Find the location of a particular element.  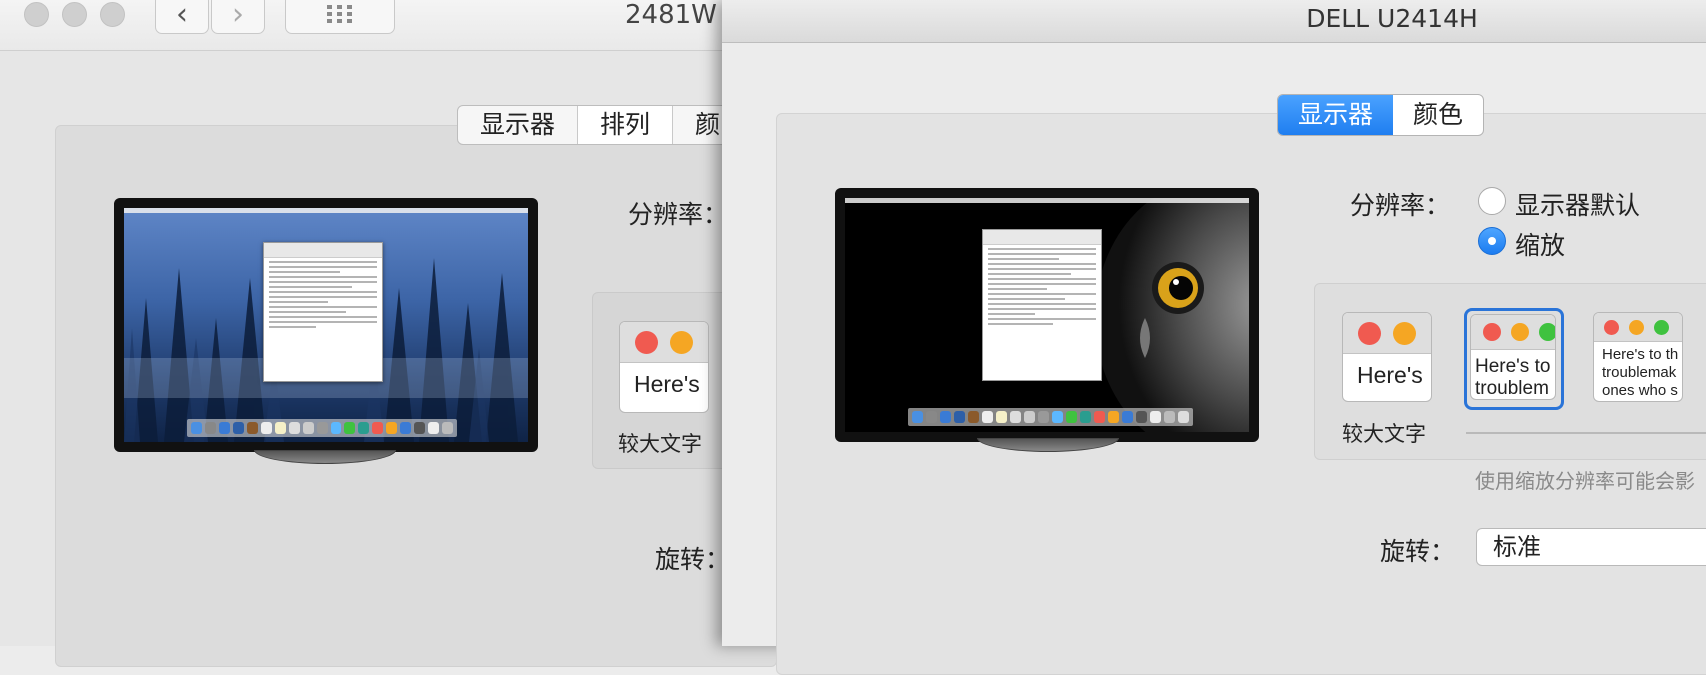

preview-dock is located at coordinates (322, 428).